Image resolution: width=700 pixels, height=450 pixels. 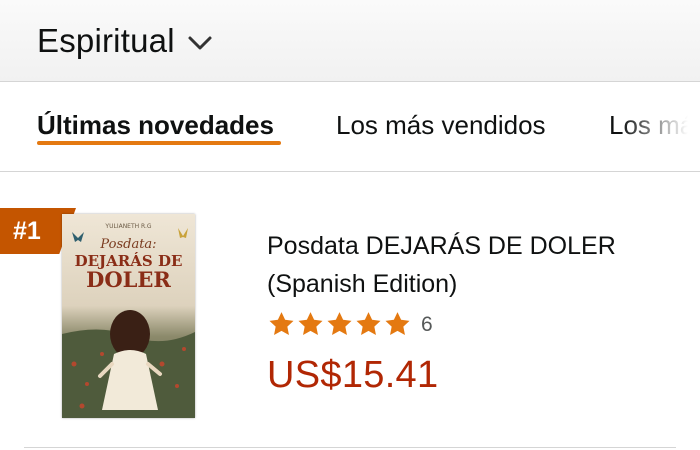 I want to click on tab-latest-releases: Últimas novedades, so click(x=155, y=125).